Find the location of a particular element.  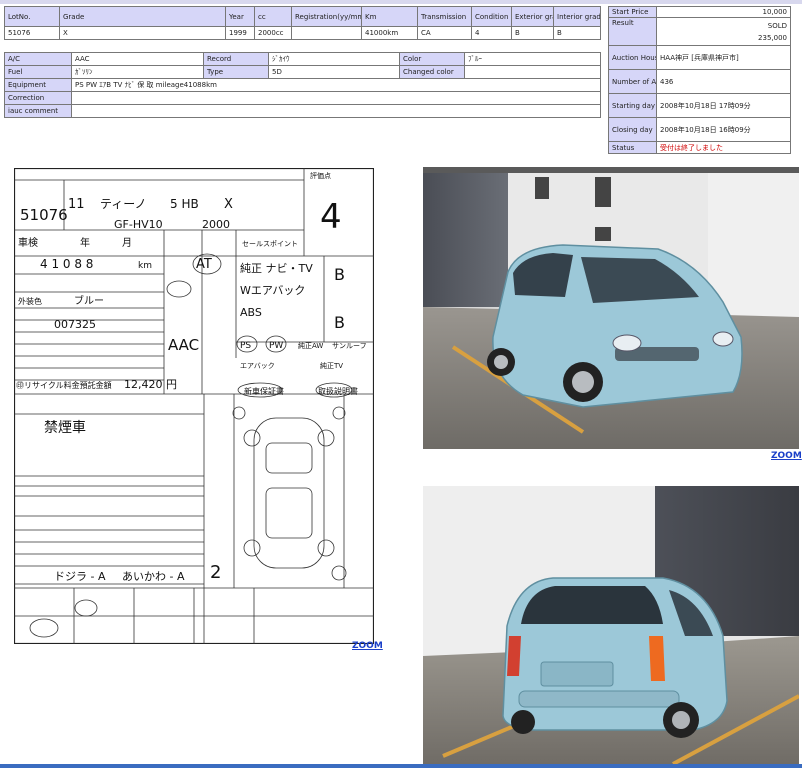

sheet-month-unit: 月 is located at coordinates (127, 243).